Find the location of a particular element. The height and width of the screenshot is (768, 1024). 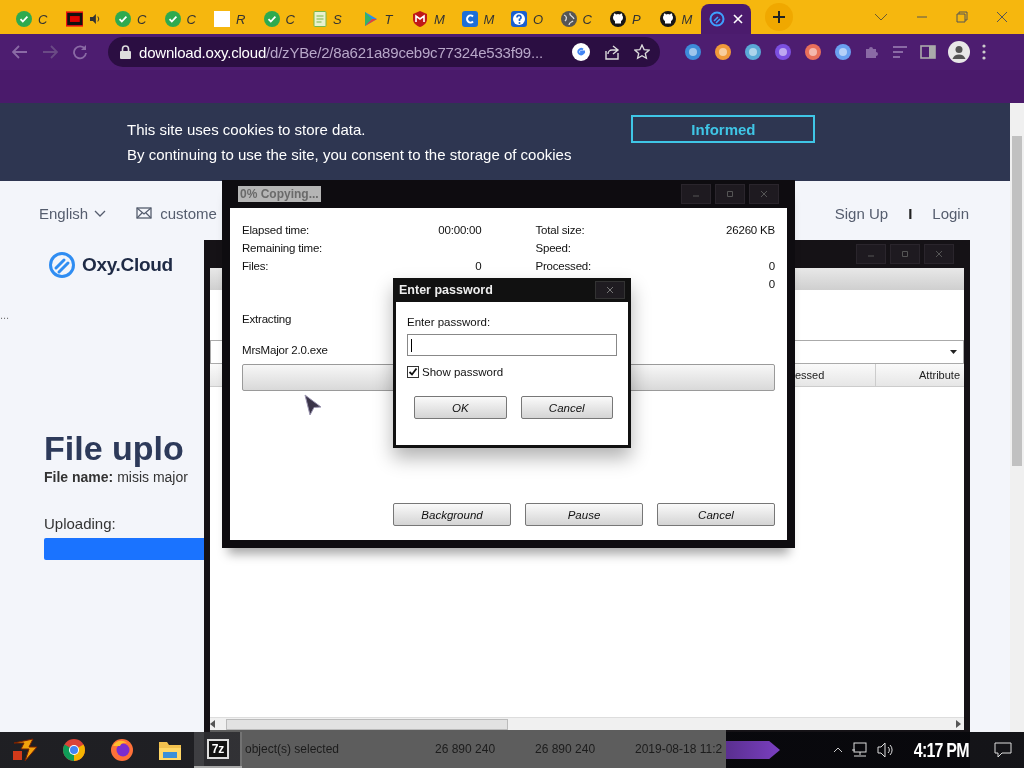

dialog-button: Background is located at coordinates (452, 514).